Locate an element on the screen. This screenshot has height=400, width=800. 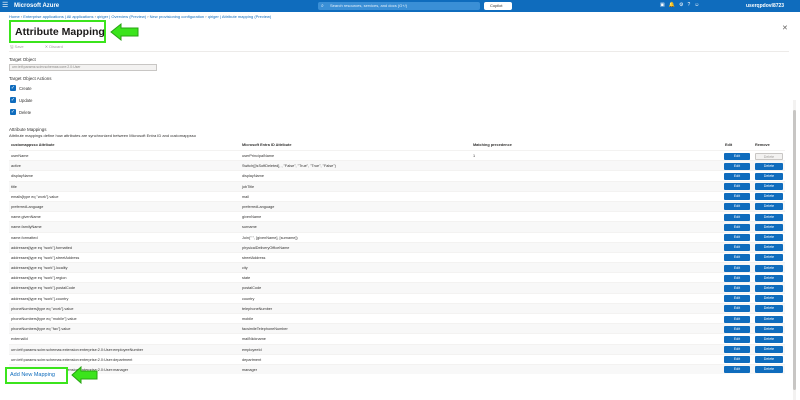
source-attribute-cell: givenName is located at coordinates (252, 217).